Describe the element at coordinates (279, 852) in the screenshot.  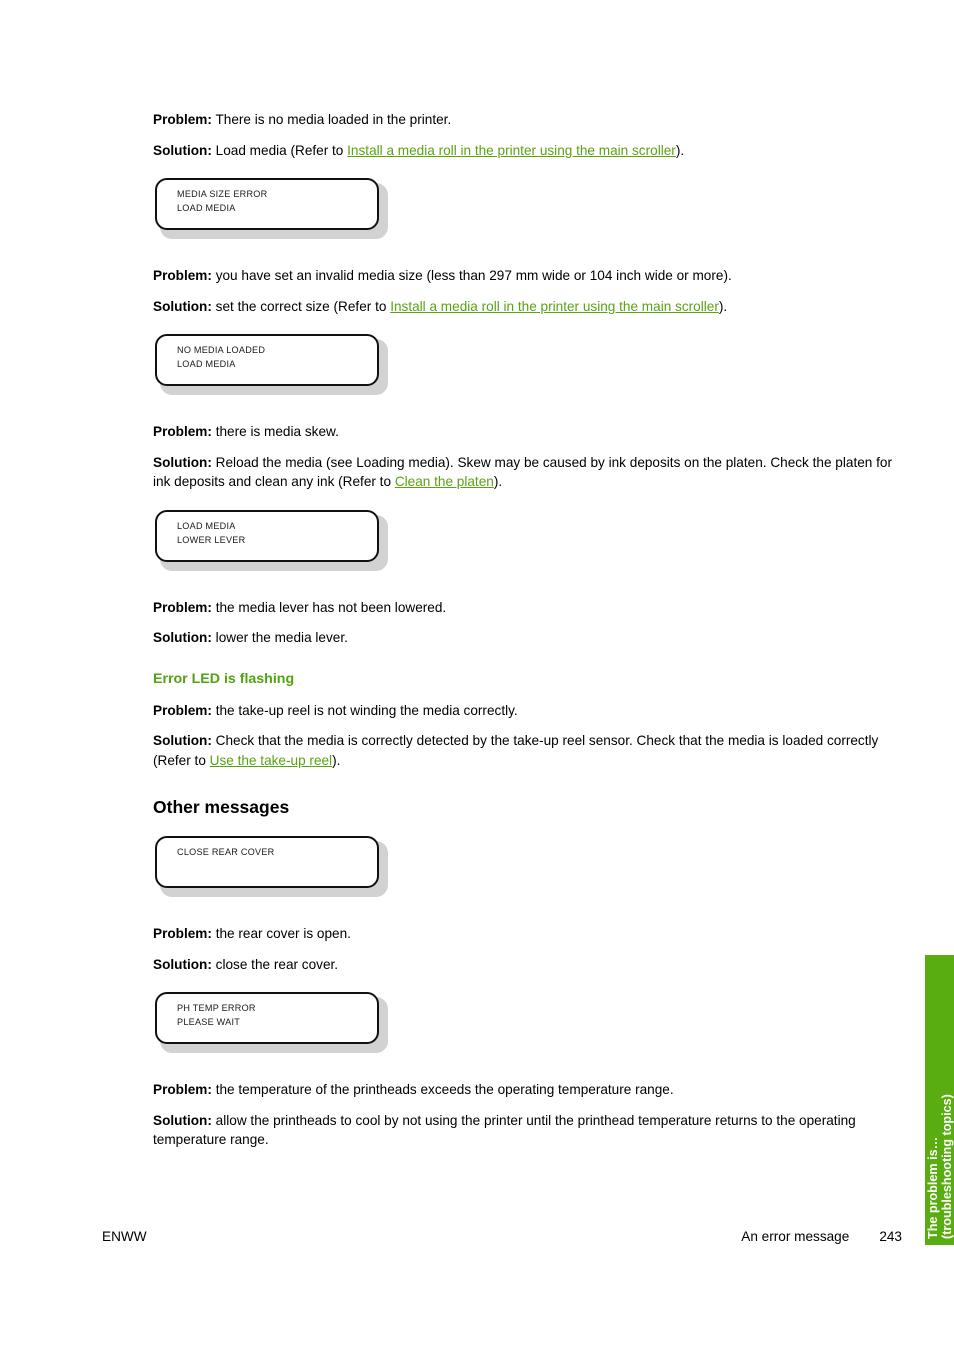
I see `lcd-text-area: CLOSE REAR COVER` at that location.